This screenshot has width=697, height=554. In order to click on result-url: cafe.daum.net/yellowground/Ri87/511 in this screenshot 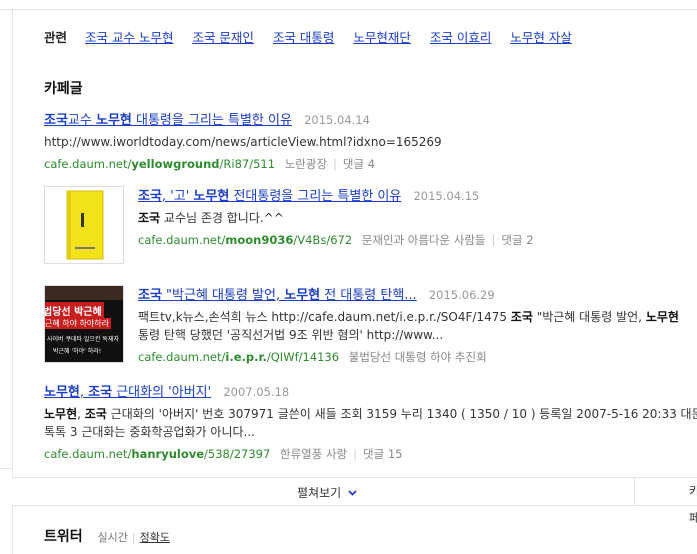, I will do `click(159, 164)`.